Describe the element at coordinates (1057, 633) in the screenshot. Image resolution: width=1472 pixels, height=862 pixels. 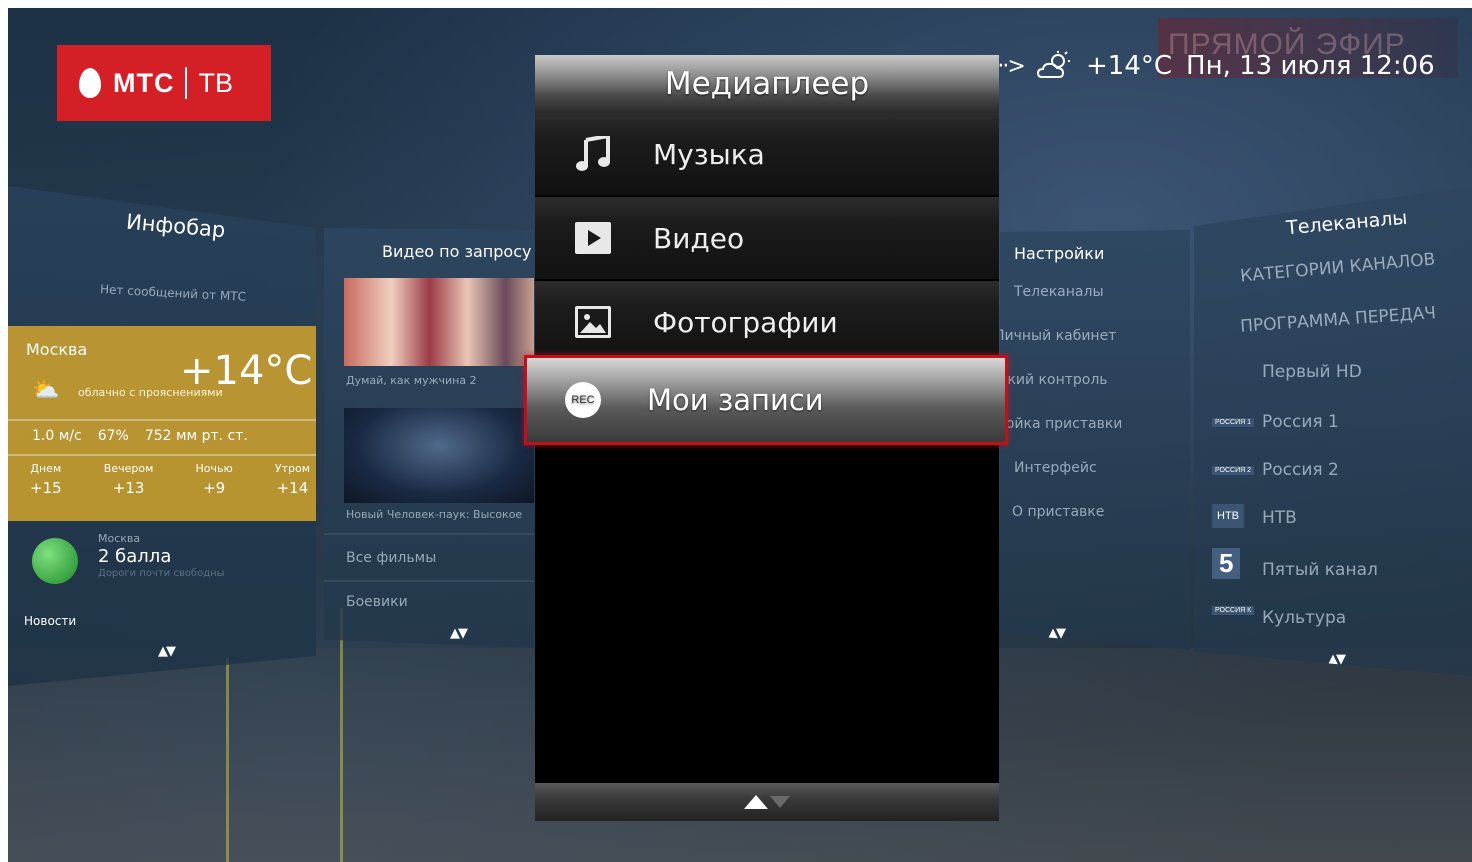
I see `settings-scroll-arrows: ▲▼` at that location.